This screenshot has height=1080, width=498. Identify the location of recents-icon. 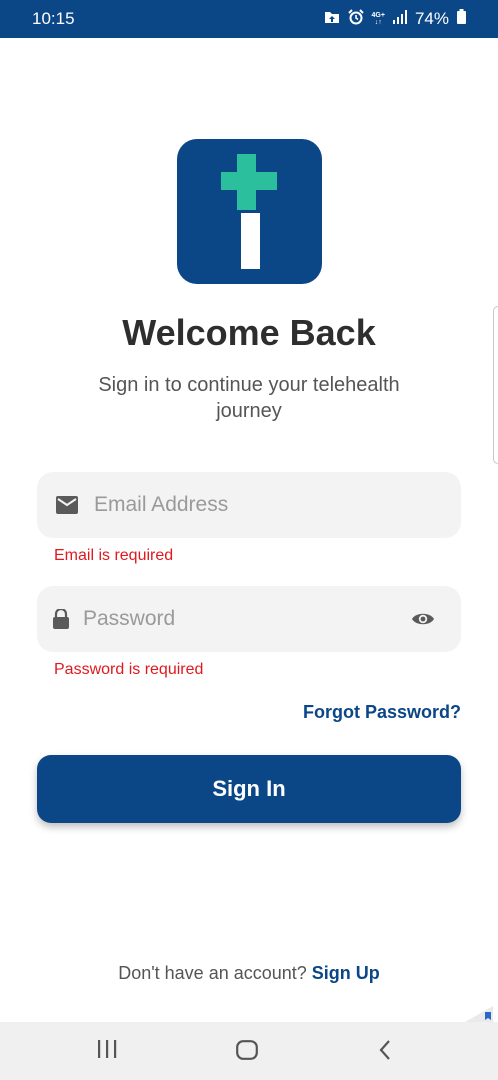
(107, 1049).